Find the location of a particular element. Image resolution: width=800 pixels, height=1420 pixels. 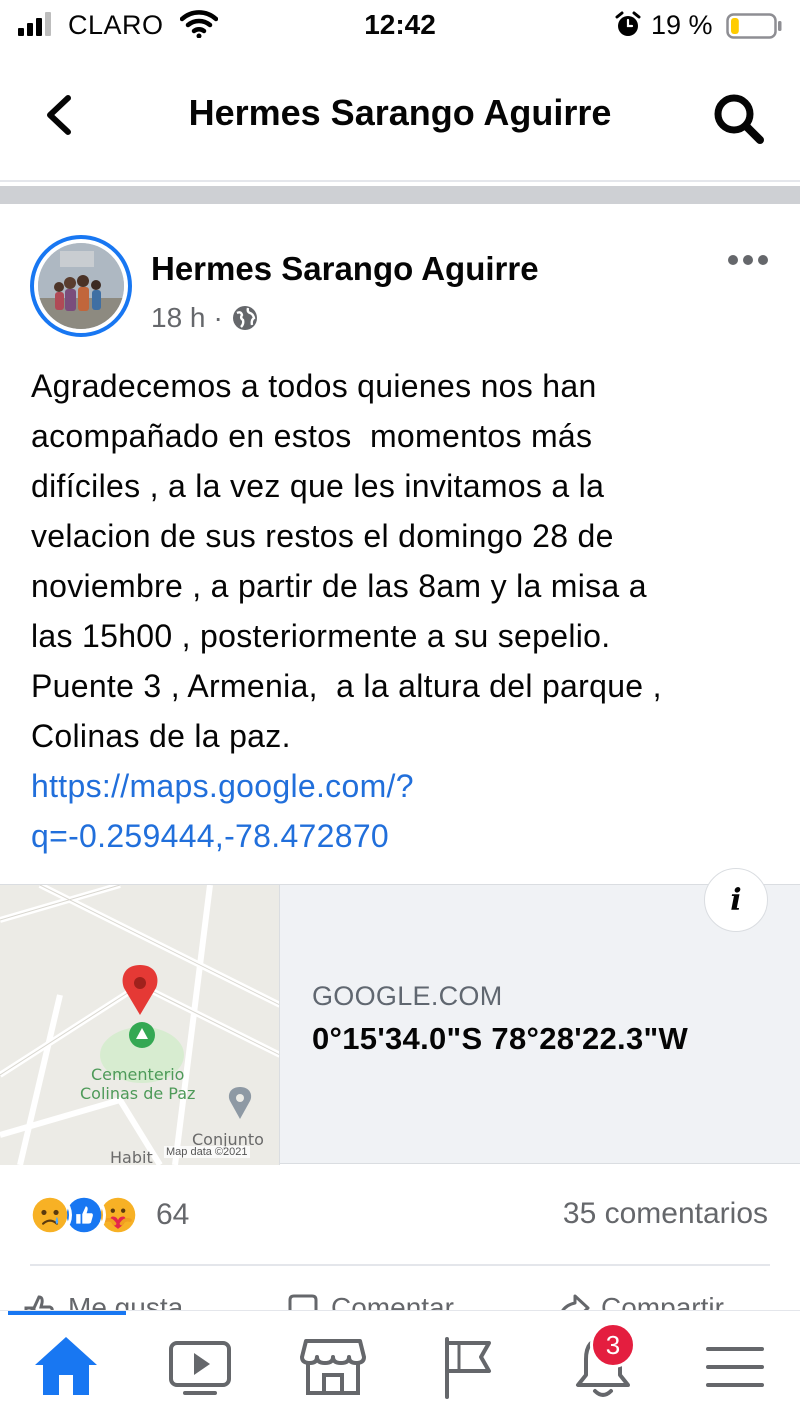

author-avatar is located at coordinates (81, 286).